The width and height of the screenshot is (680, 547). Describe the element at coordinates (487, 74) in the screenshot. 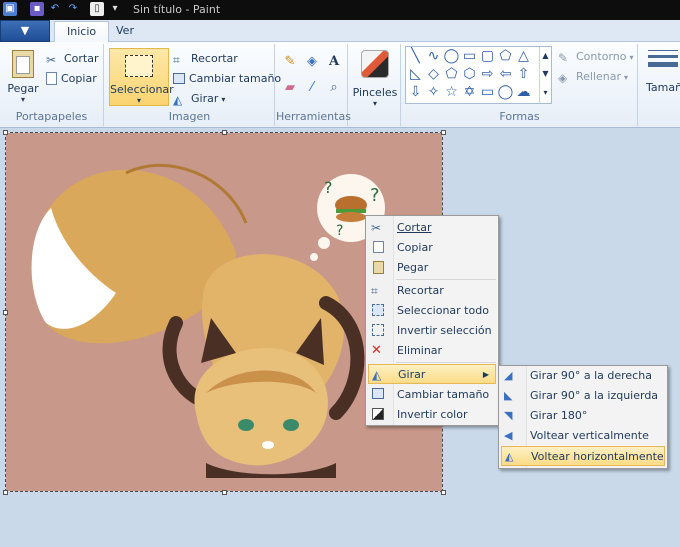

I see `right-arrow-shape-icon: ⇨` at that location.